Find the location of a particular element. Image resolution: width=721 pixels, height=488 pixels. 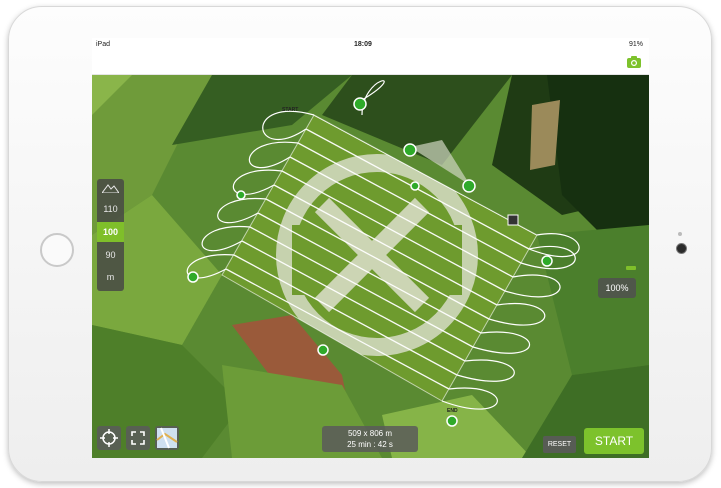

map-type-icon is located at coordinates (167, 438).